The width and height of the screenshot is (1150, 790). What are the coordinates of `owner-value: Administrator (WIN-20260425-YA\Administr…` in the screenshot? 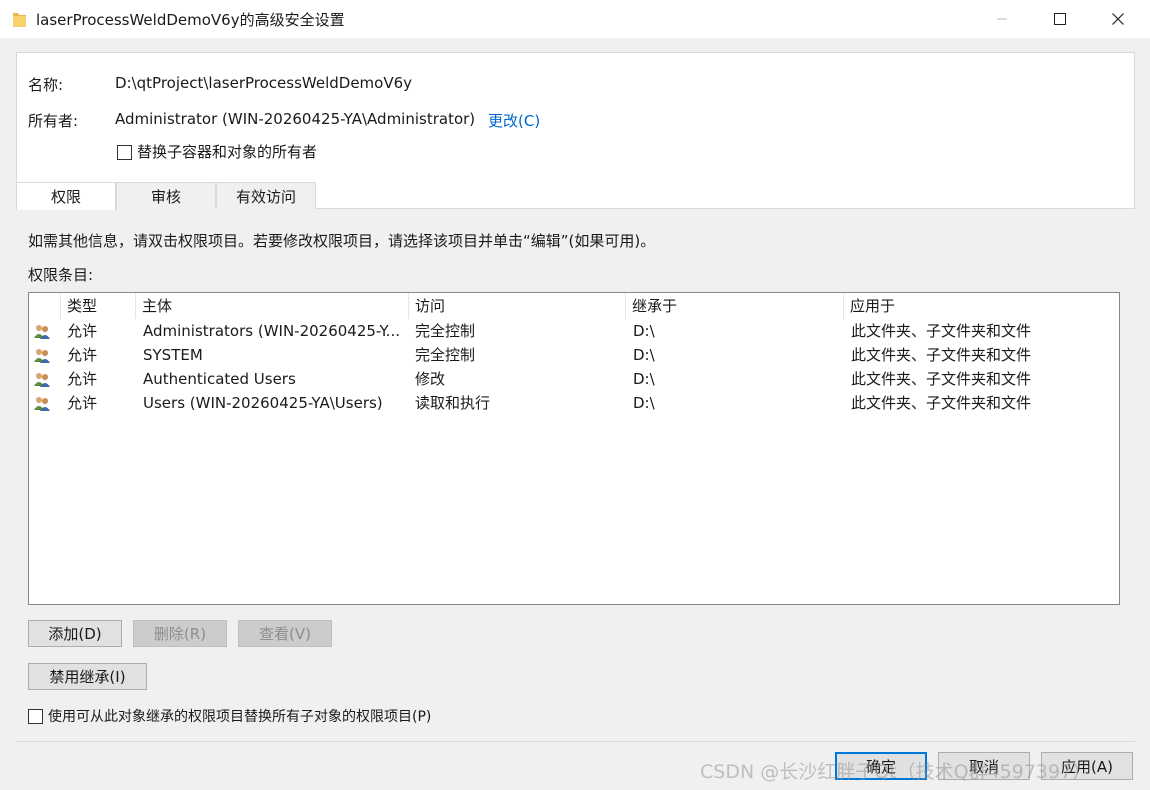 It's located at (295, 119).